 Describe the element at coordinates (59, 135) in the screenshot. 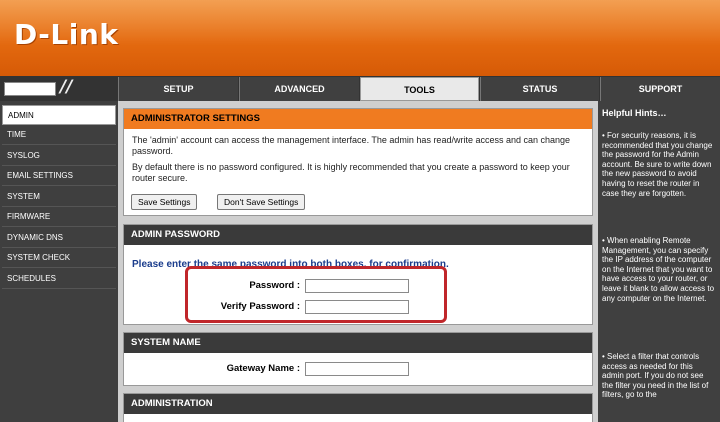

I see `sidebar-item-time: TIME` at that location.